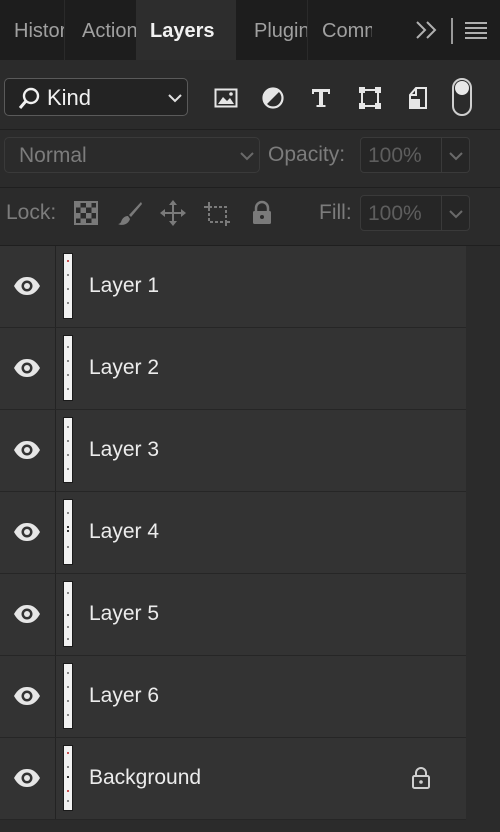  I want to click on lock-artboard-icon, so click(217, 213).